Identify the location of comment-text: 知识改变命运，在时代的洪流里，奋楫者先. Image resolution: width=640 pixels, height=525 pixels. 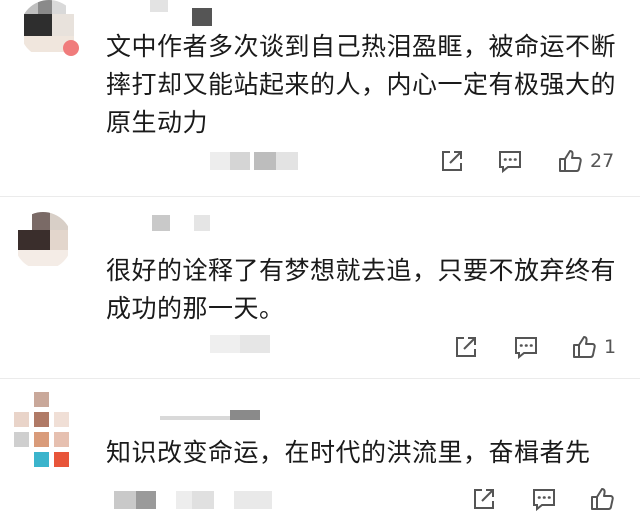
(348, 452).